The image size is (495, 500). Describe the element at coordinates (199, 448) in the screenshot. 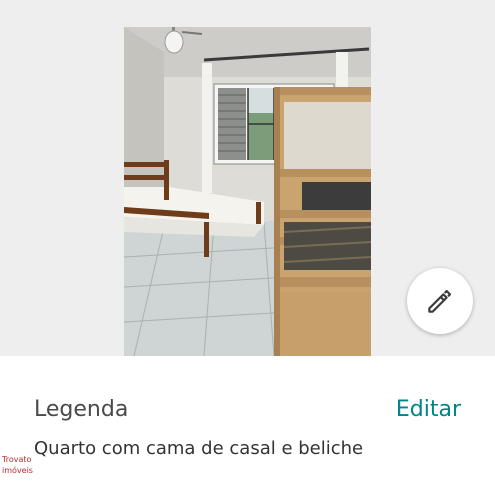

I see `caption-text: Quarto com cama de casal e beliche` at that location.